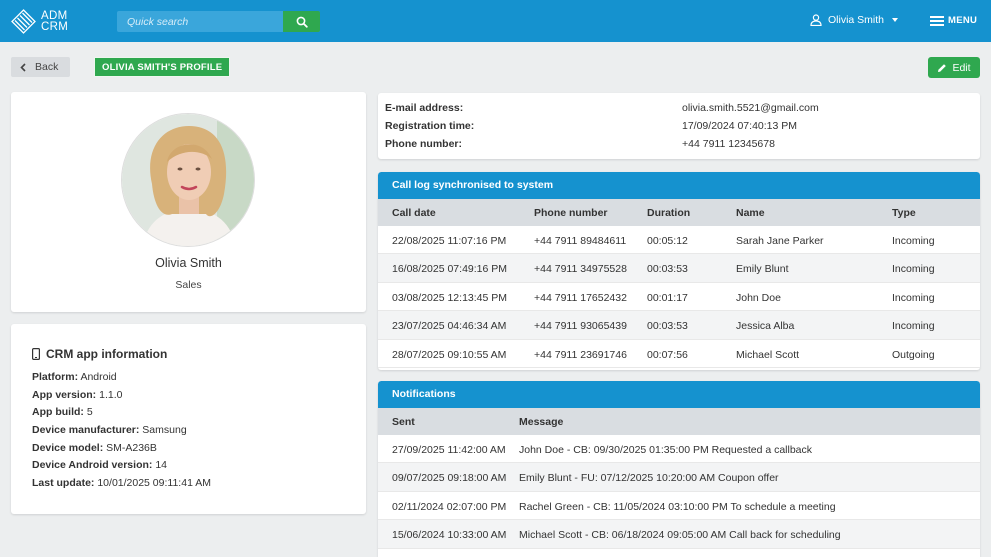  Describe the element at coordinates (92, 465) in the screenshot. I see `app-info-key: Device Android version:` at that location.